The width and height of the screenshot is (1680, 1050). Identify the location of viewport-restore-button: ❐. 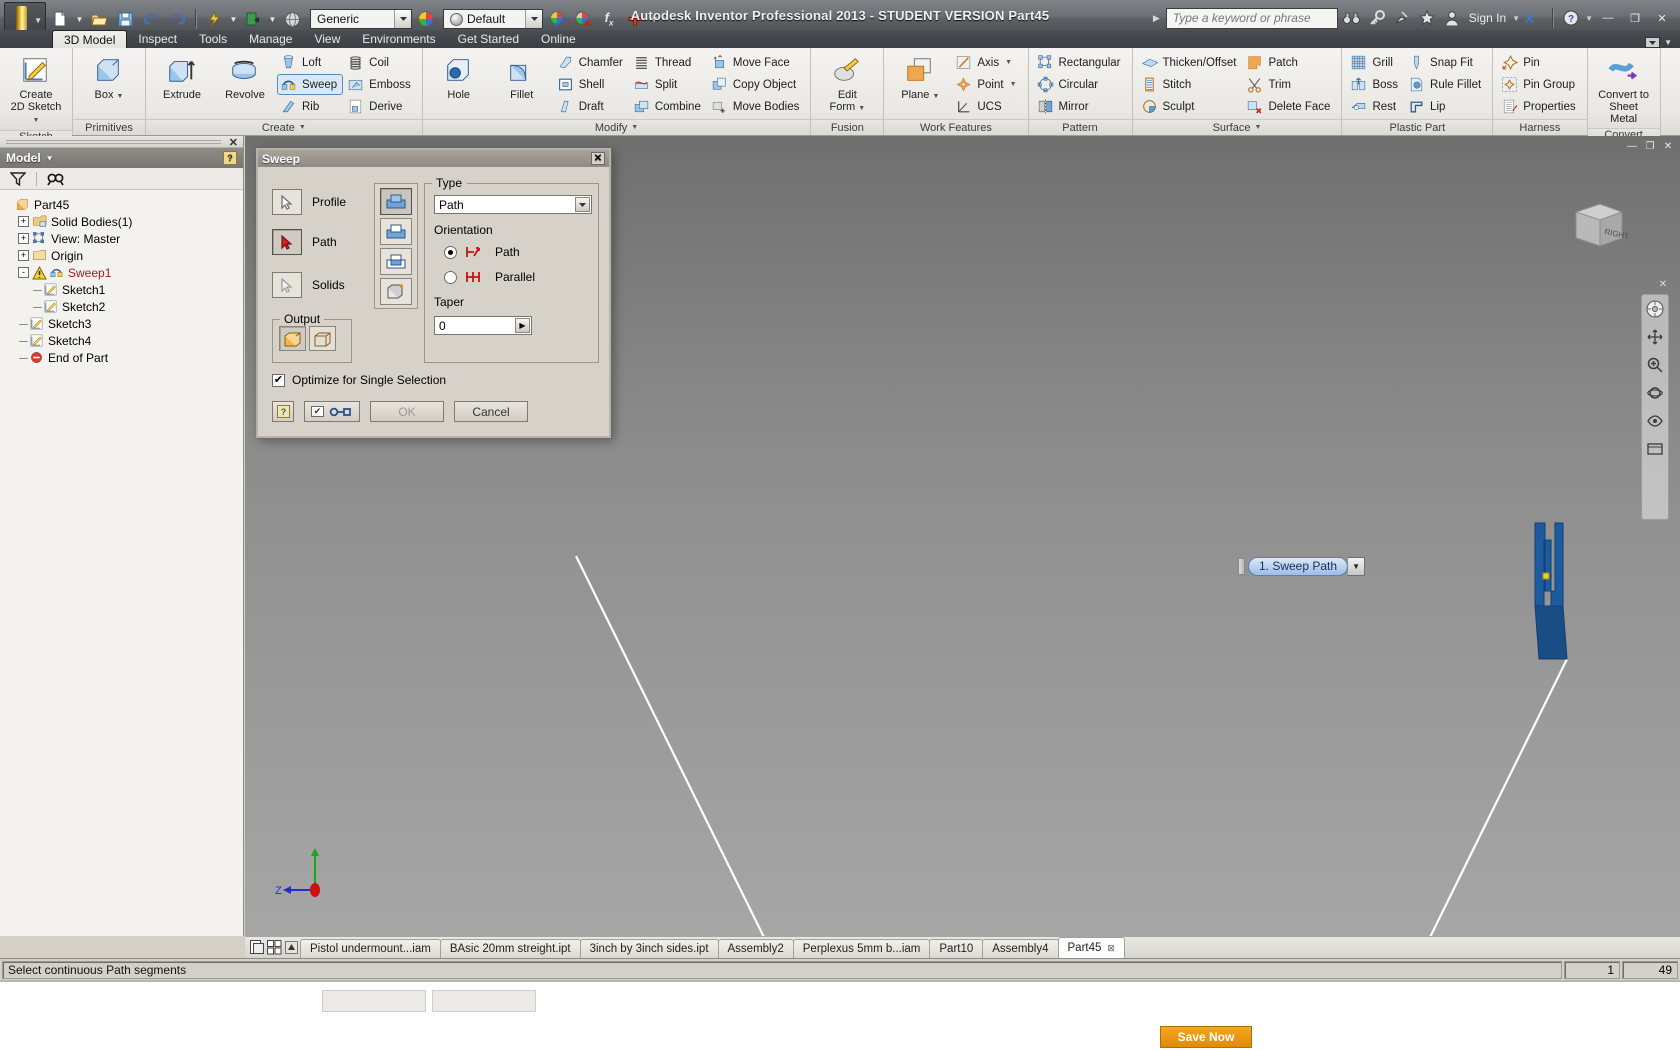
(1650, 146).